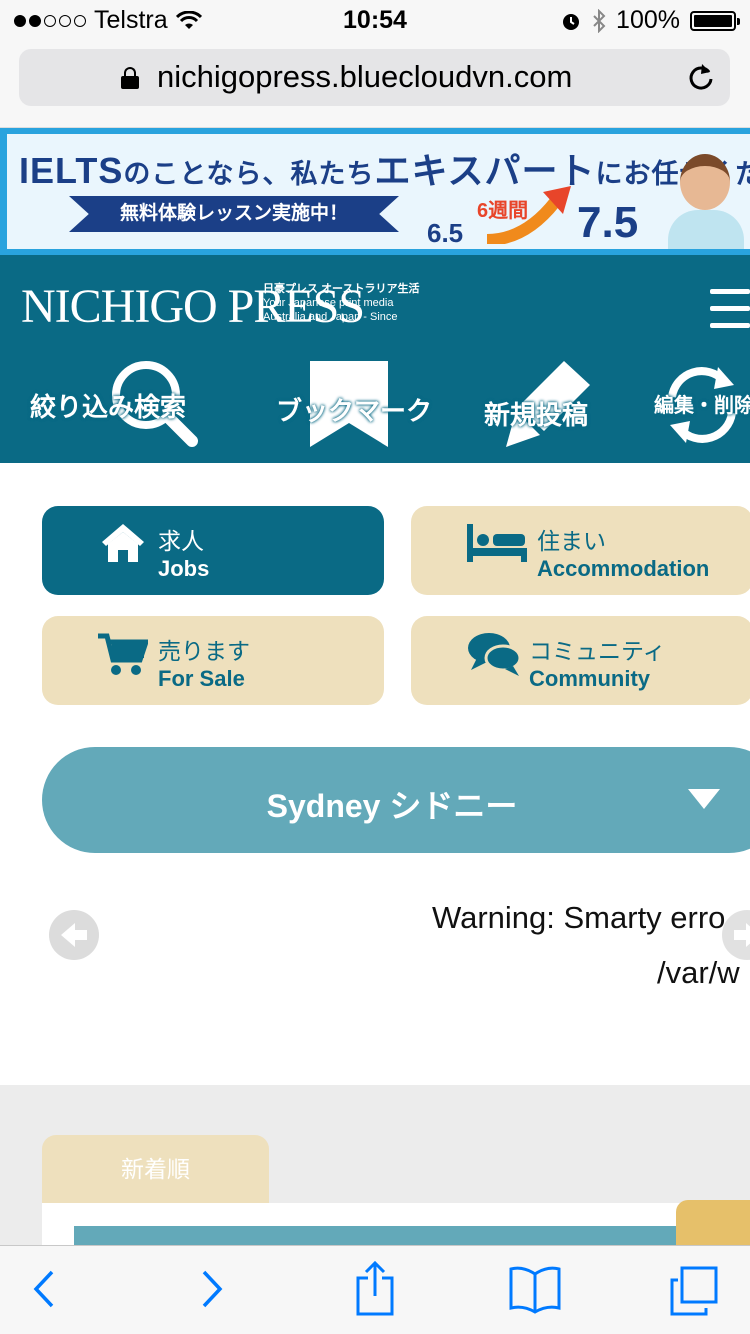 This screenshot has width=750, height=1334. What do you see at coordinates (213, 550) in the screenshot?
I see `category-jobs: 求人 Jobs` at bounding box center [213, 550].